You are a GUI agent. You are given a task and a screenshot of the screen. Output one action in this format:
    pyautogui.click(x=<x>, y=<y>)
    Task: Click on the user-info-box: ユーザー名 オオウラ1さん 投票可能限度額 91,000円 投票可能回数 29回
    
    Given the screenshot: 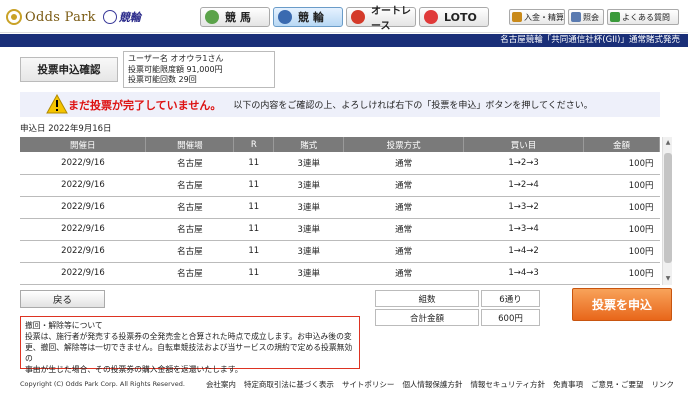 What is the action you would take?
    pyautogui.click(x=199, y=69)
    